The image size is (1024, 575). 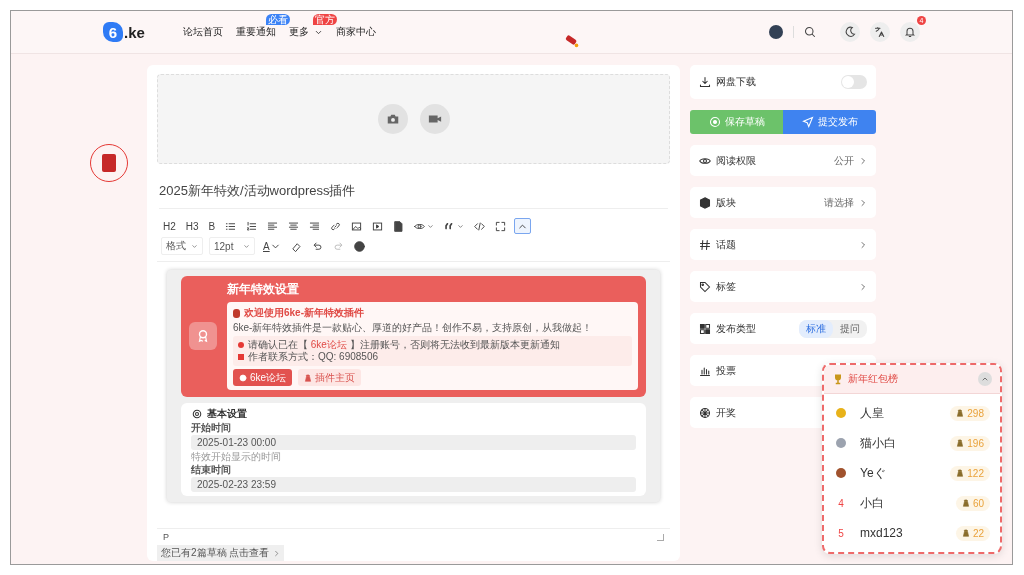 I want to click on amount-badge: 196, so click(x=970, y=443).